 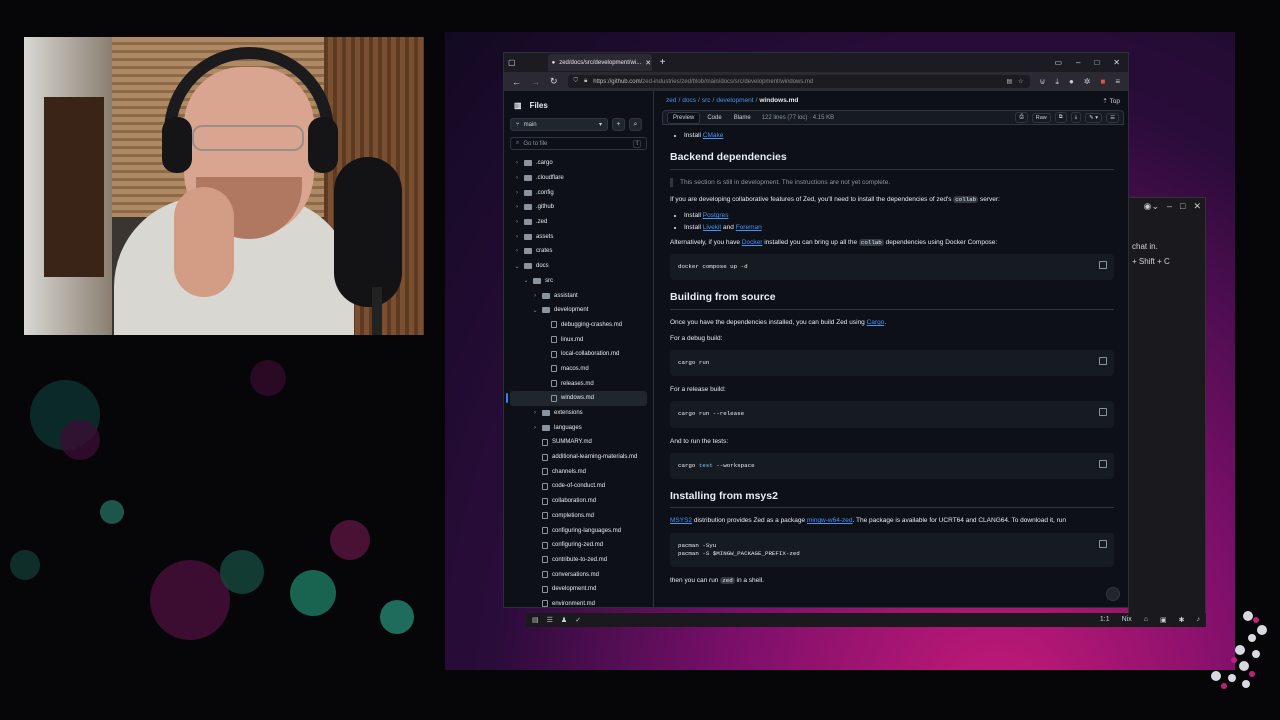 What do you see at coordinates (1117, 82) in the screenshot?
I see `menu-icon: ≡` at bounding box center [1117, 82].